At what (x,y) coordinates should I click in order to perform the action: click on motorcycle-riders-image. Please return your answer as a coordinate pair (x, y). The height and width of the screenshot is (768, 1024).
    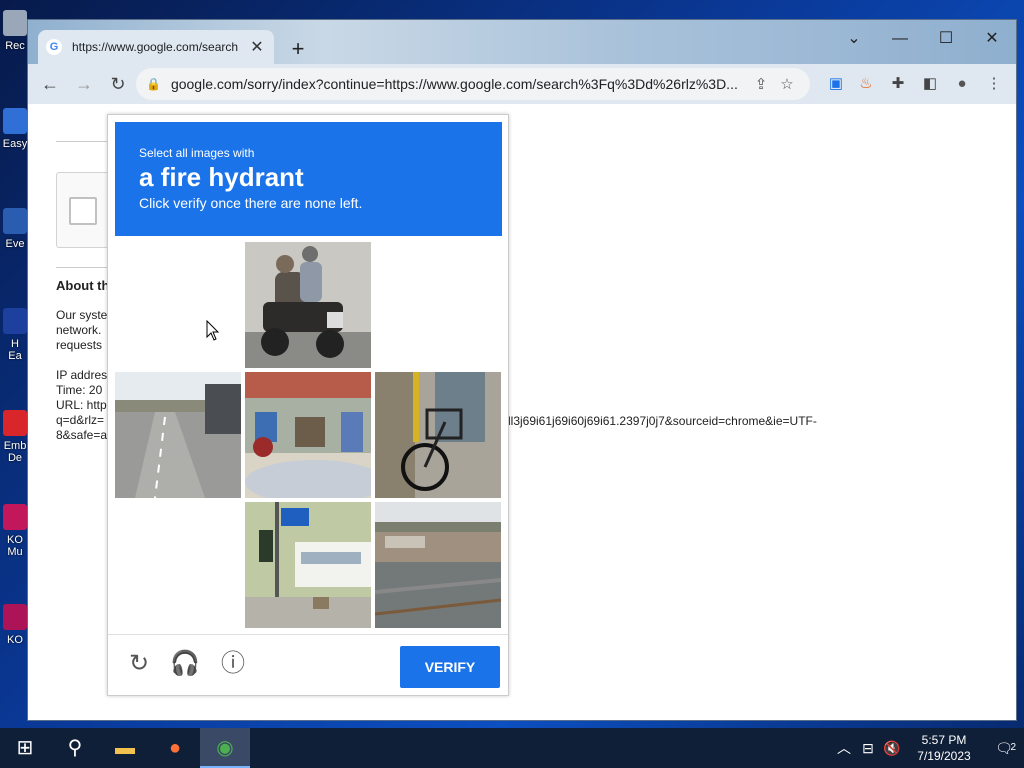
    Looking at the image, I should click on (308, 305).